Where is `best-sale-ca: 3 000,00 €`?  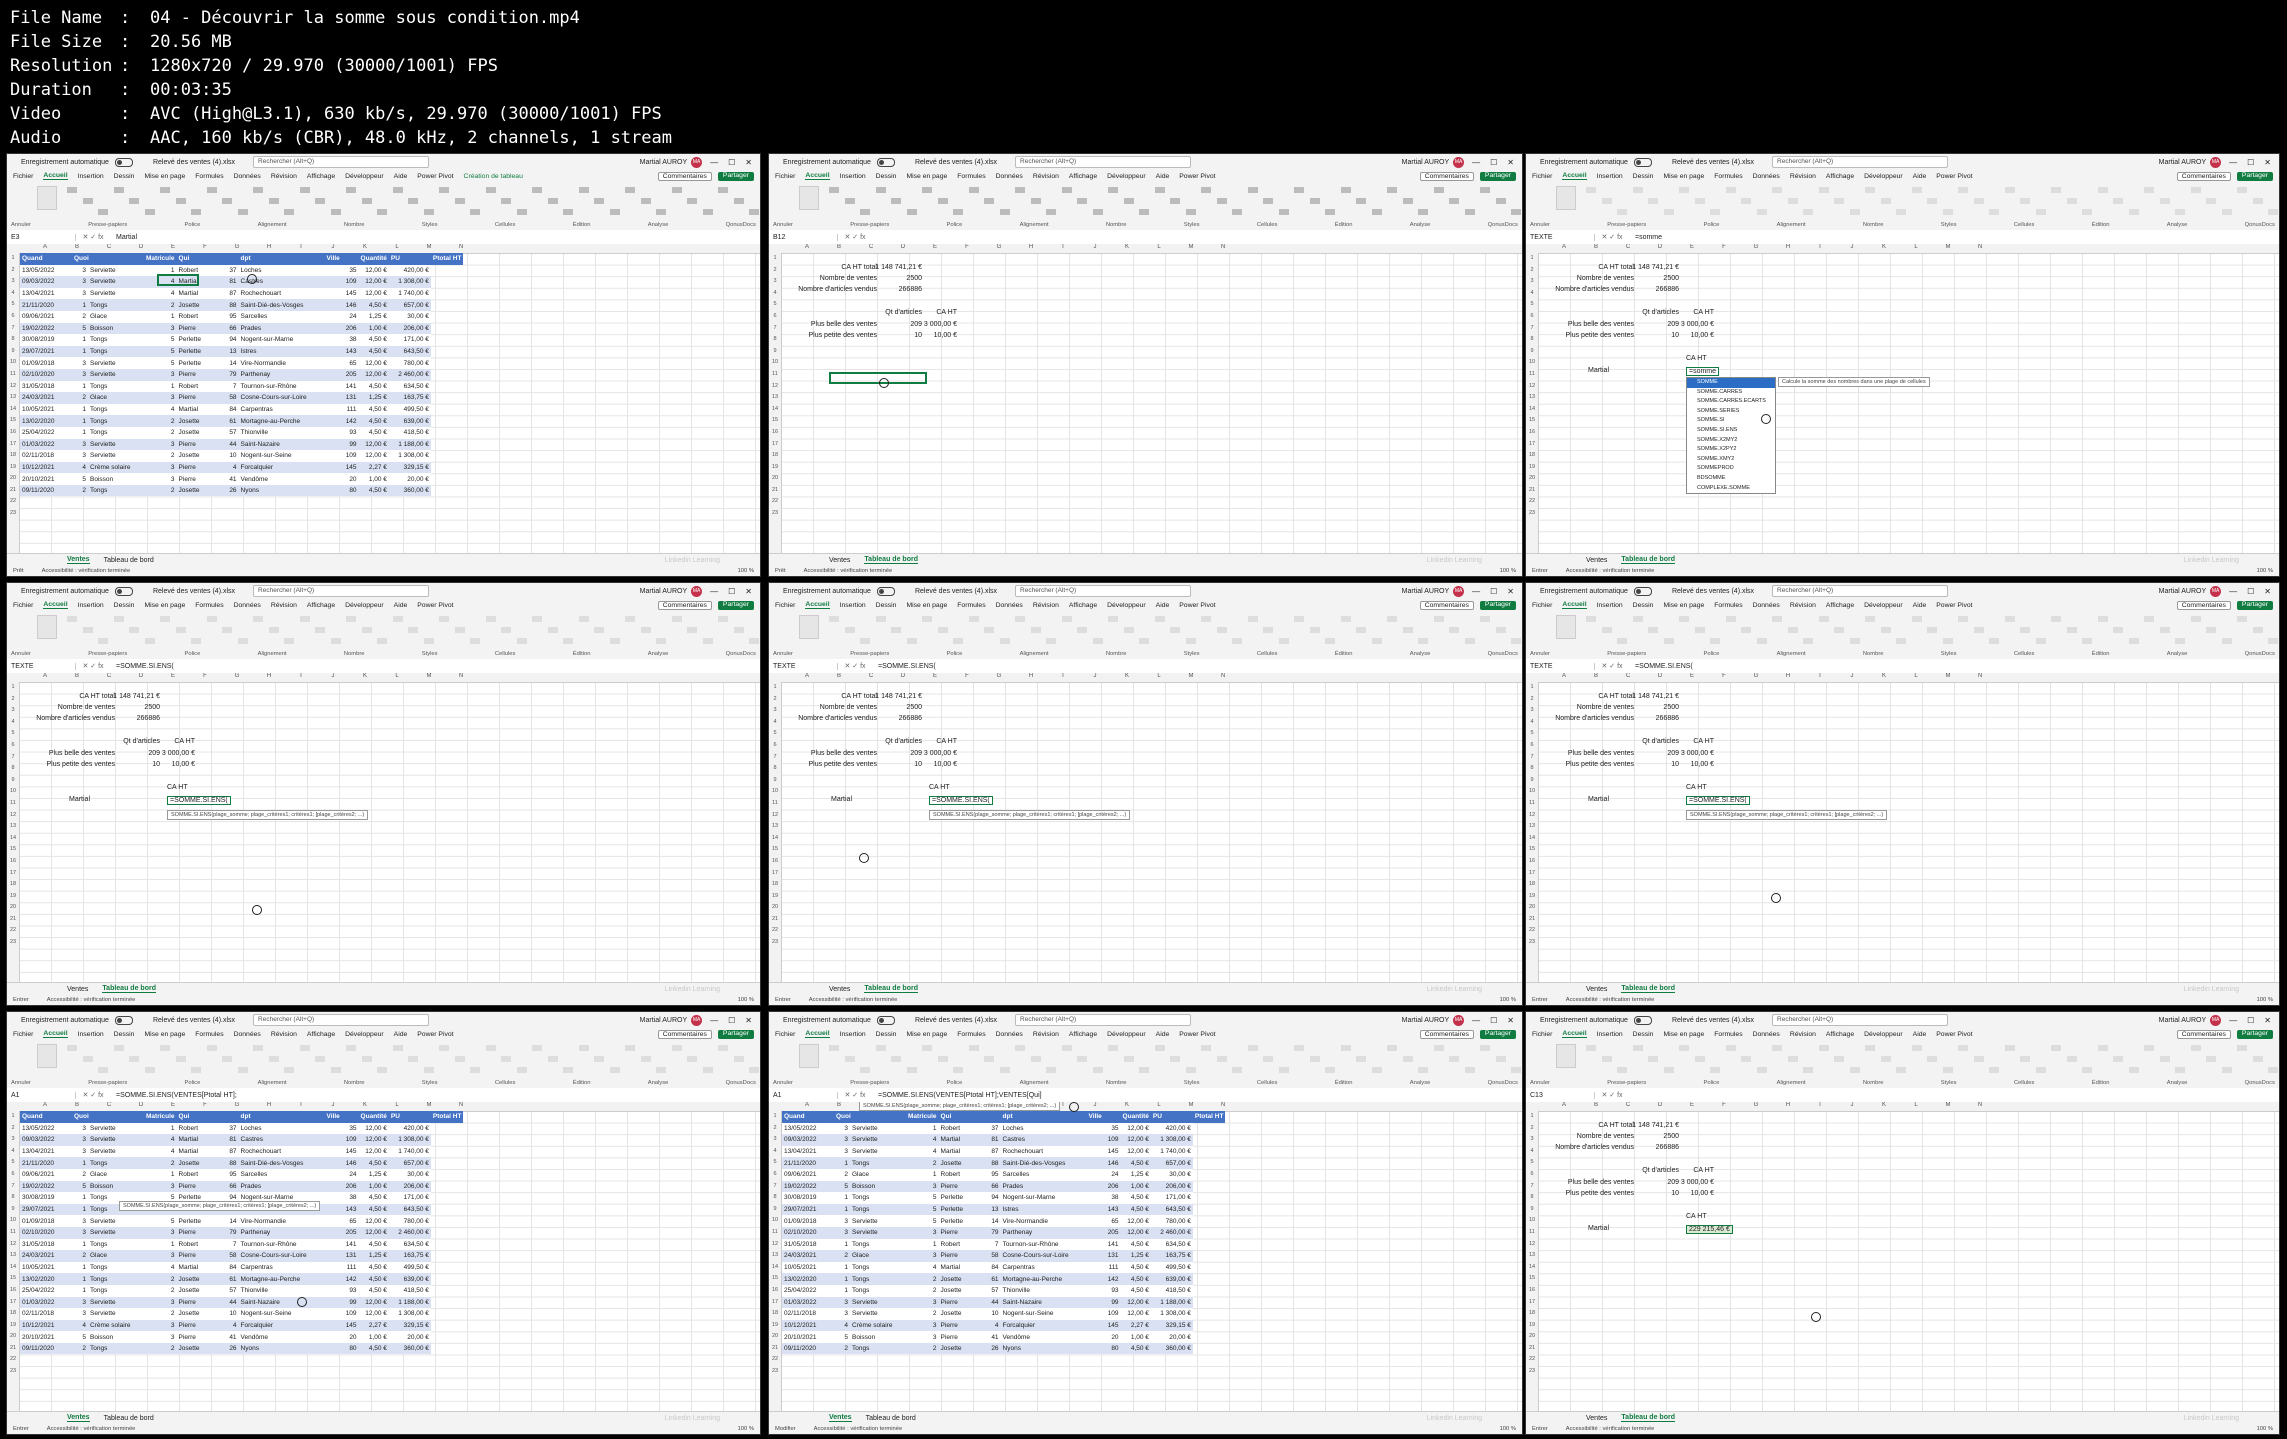 best-sale-ca: 3 000,00 € is located at coordinates (1697, 324).